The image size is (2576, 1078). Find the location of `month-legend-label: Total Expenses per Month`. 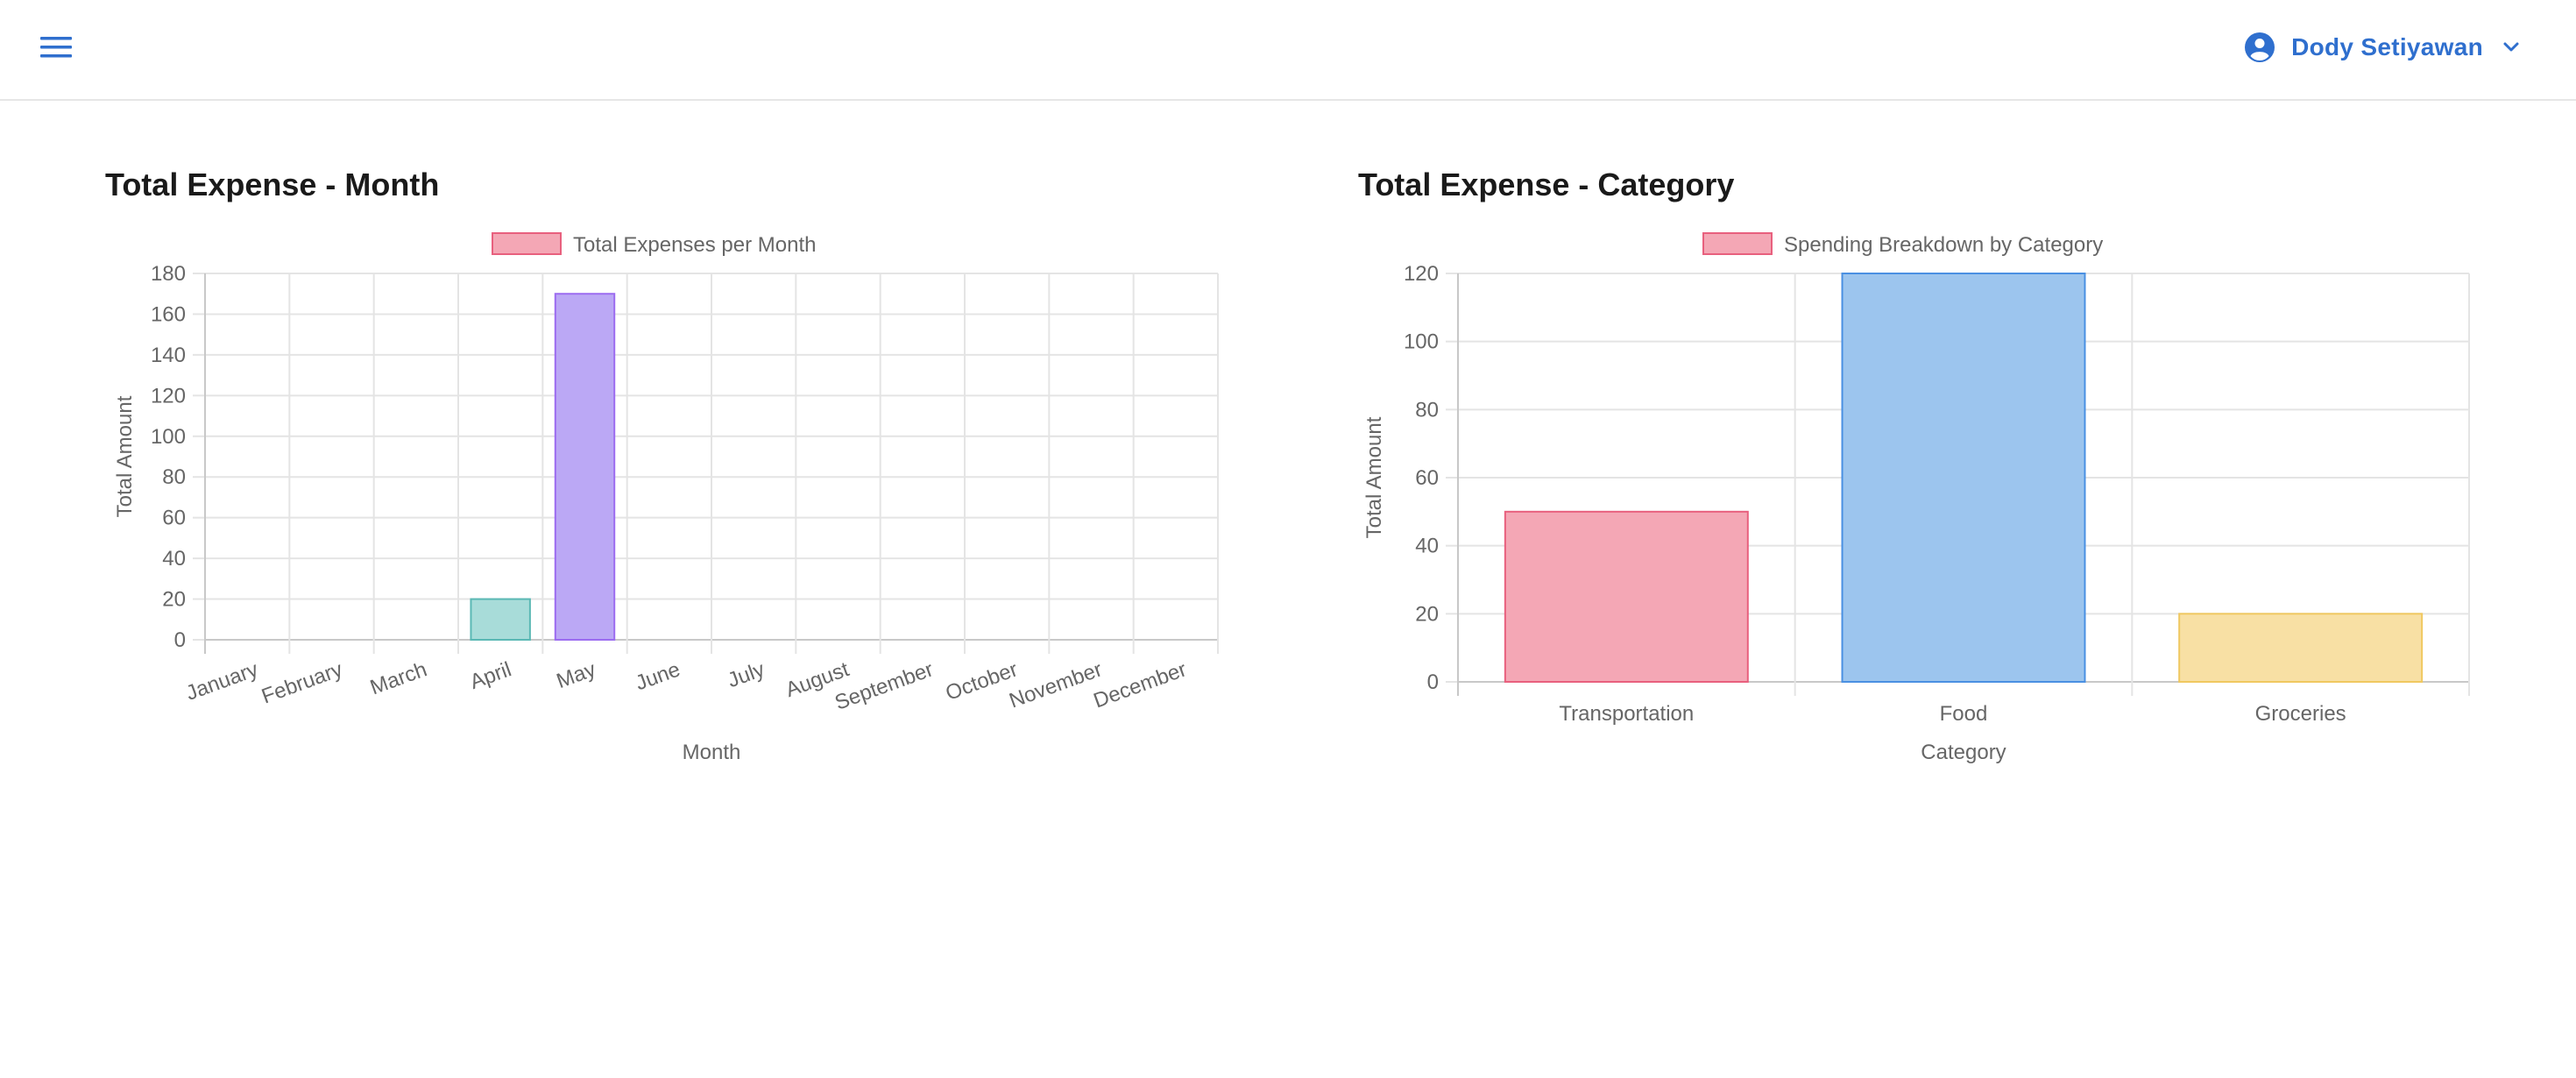

month-legend-label: Total Expenses per Month is located at coordinates (695, 245).